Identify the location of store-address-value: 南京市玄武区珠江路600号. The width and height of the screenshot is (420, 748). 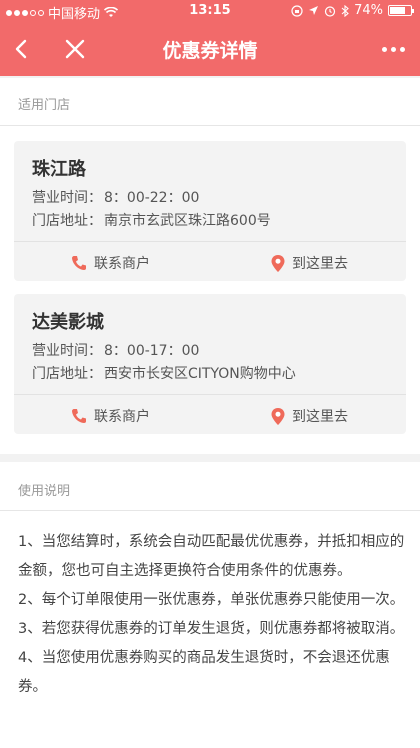
(187, 221).